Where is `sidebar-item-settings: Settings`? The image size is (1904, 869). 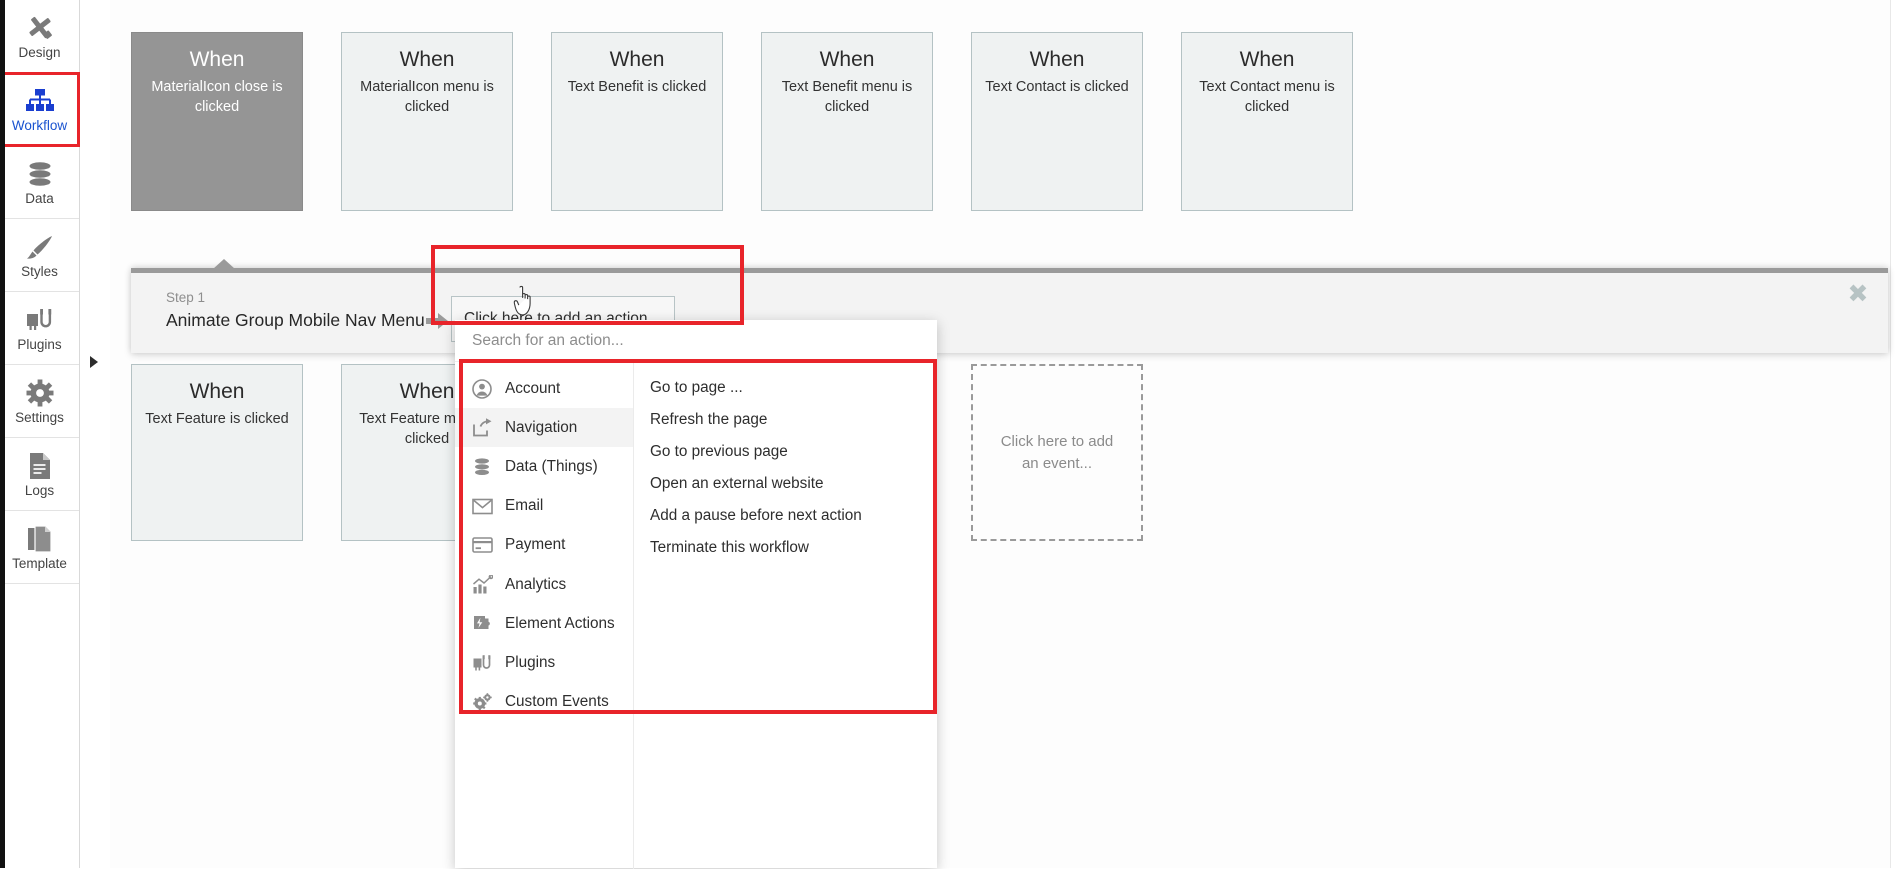 sidebar-item-settings: Settings is located at coordinates (39, 401).